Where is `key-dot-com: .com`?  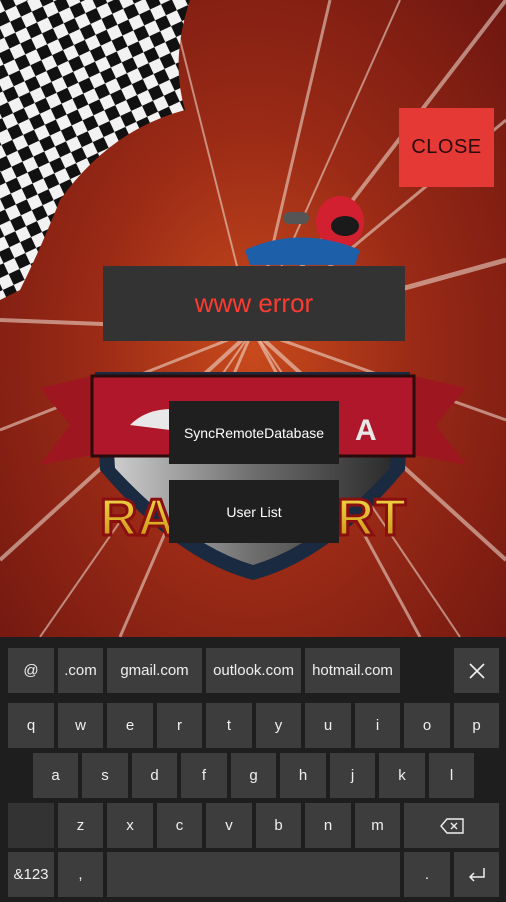
key-dot-com: .com is located at coordinates (80, 670).